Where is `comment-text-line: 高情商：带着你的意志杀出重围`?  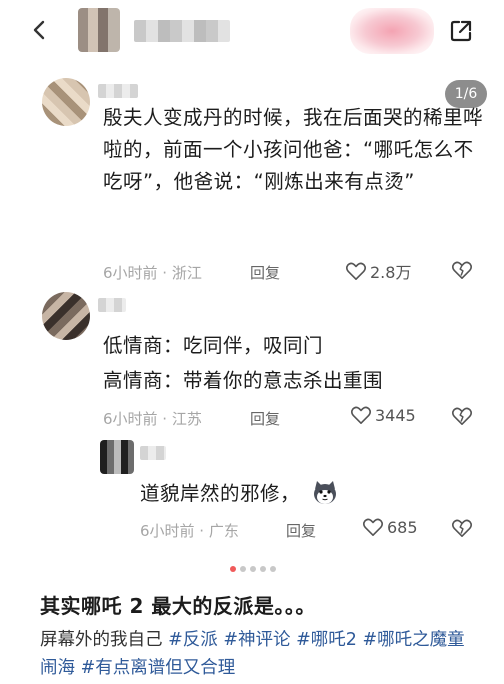
comment-text-line: 高情商：带着你的意志杀出重围 is located at coordinates (243, 380).